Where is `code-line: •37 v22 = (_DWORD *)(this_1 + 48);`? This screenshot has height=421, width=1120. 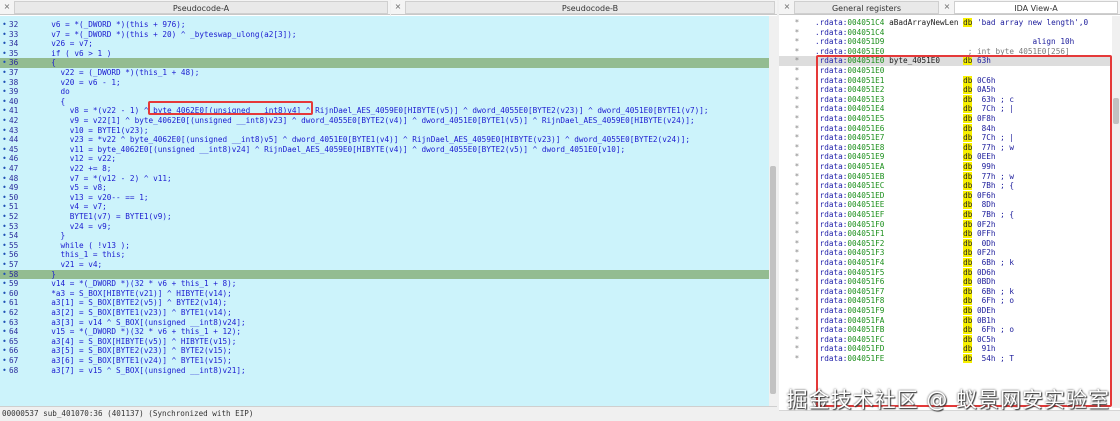
code-line: •37 v22 = (_DWORD *)(this_1 + 48); is located at coordinates (388, 73).